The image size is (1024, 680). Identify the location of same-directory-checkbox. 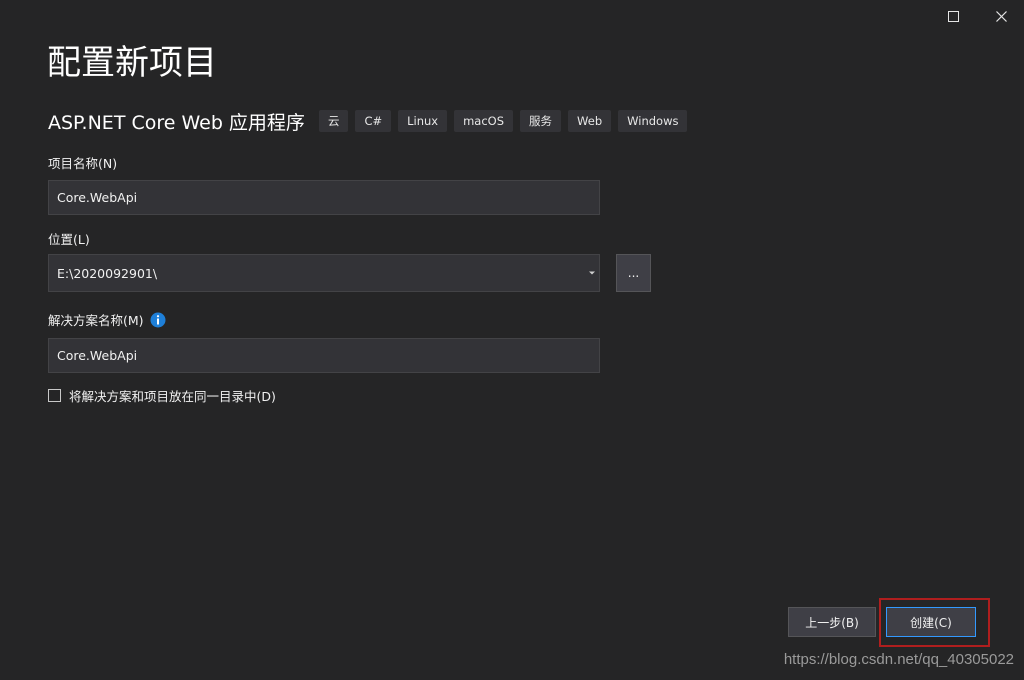
(54, 395).